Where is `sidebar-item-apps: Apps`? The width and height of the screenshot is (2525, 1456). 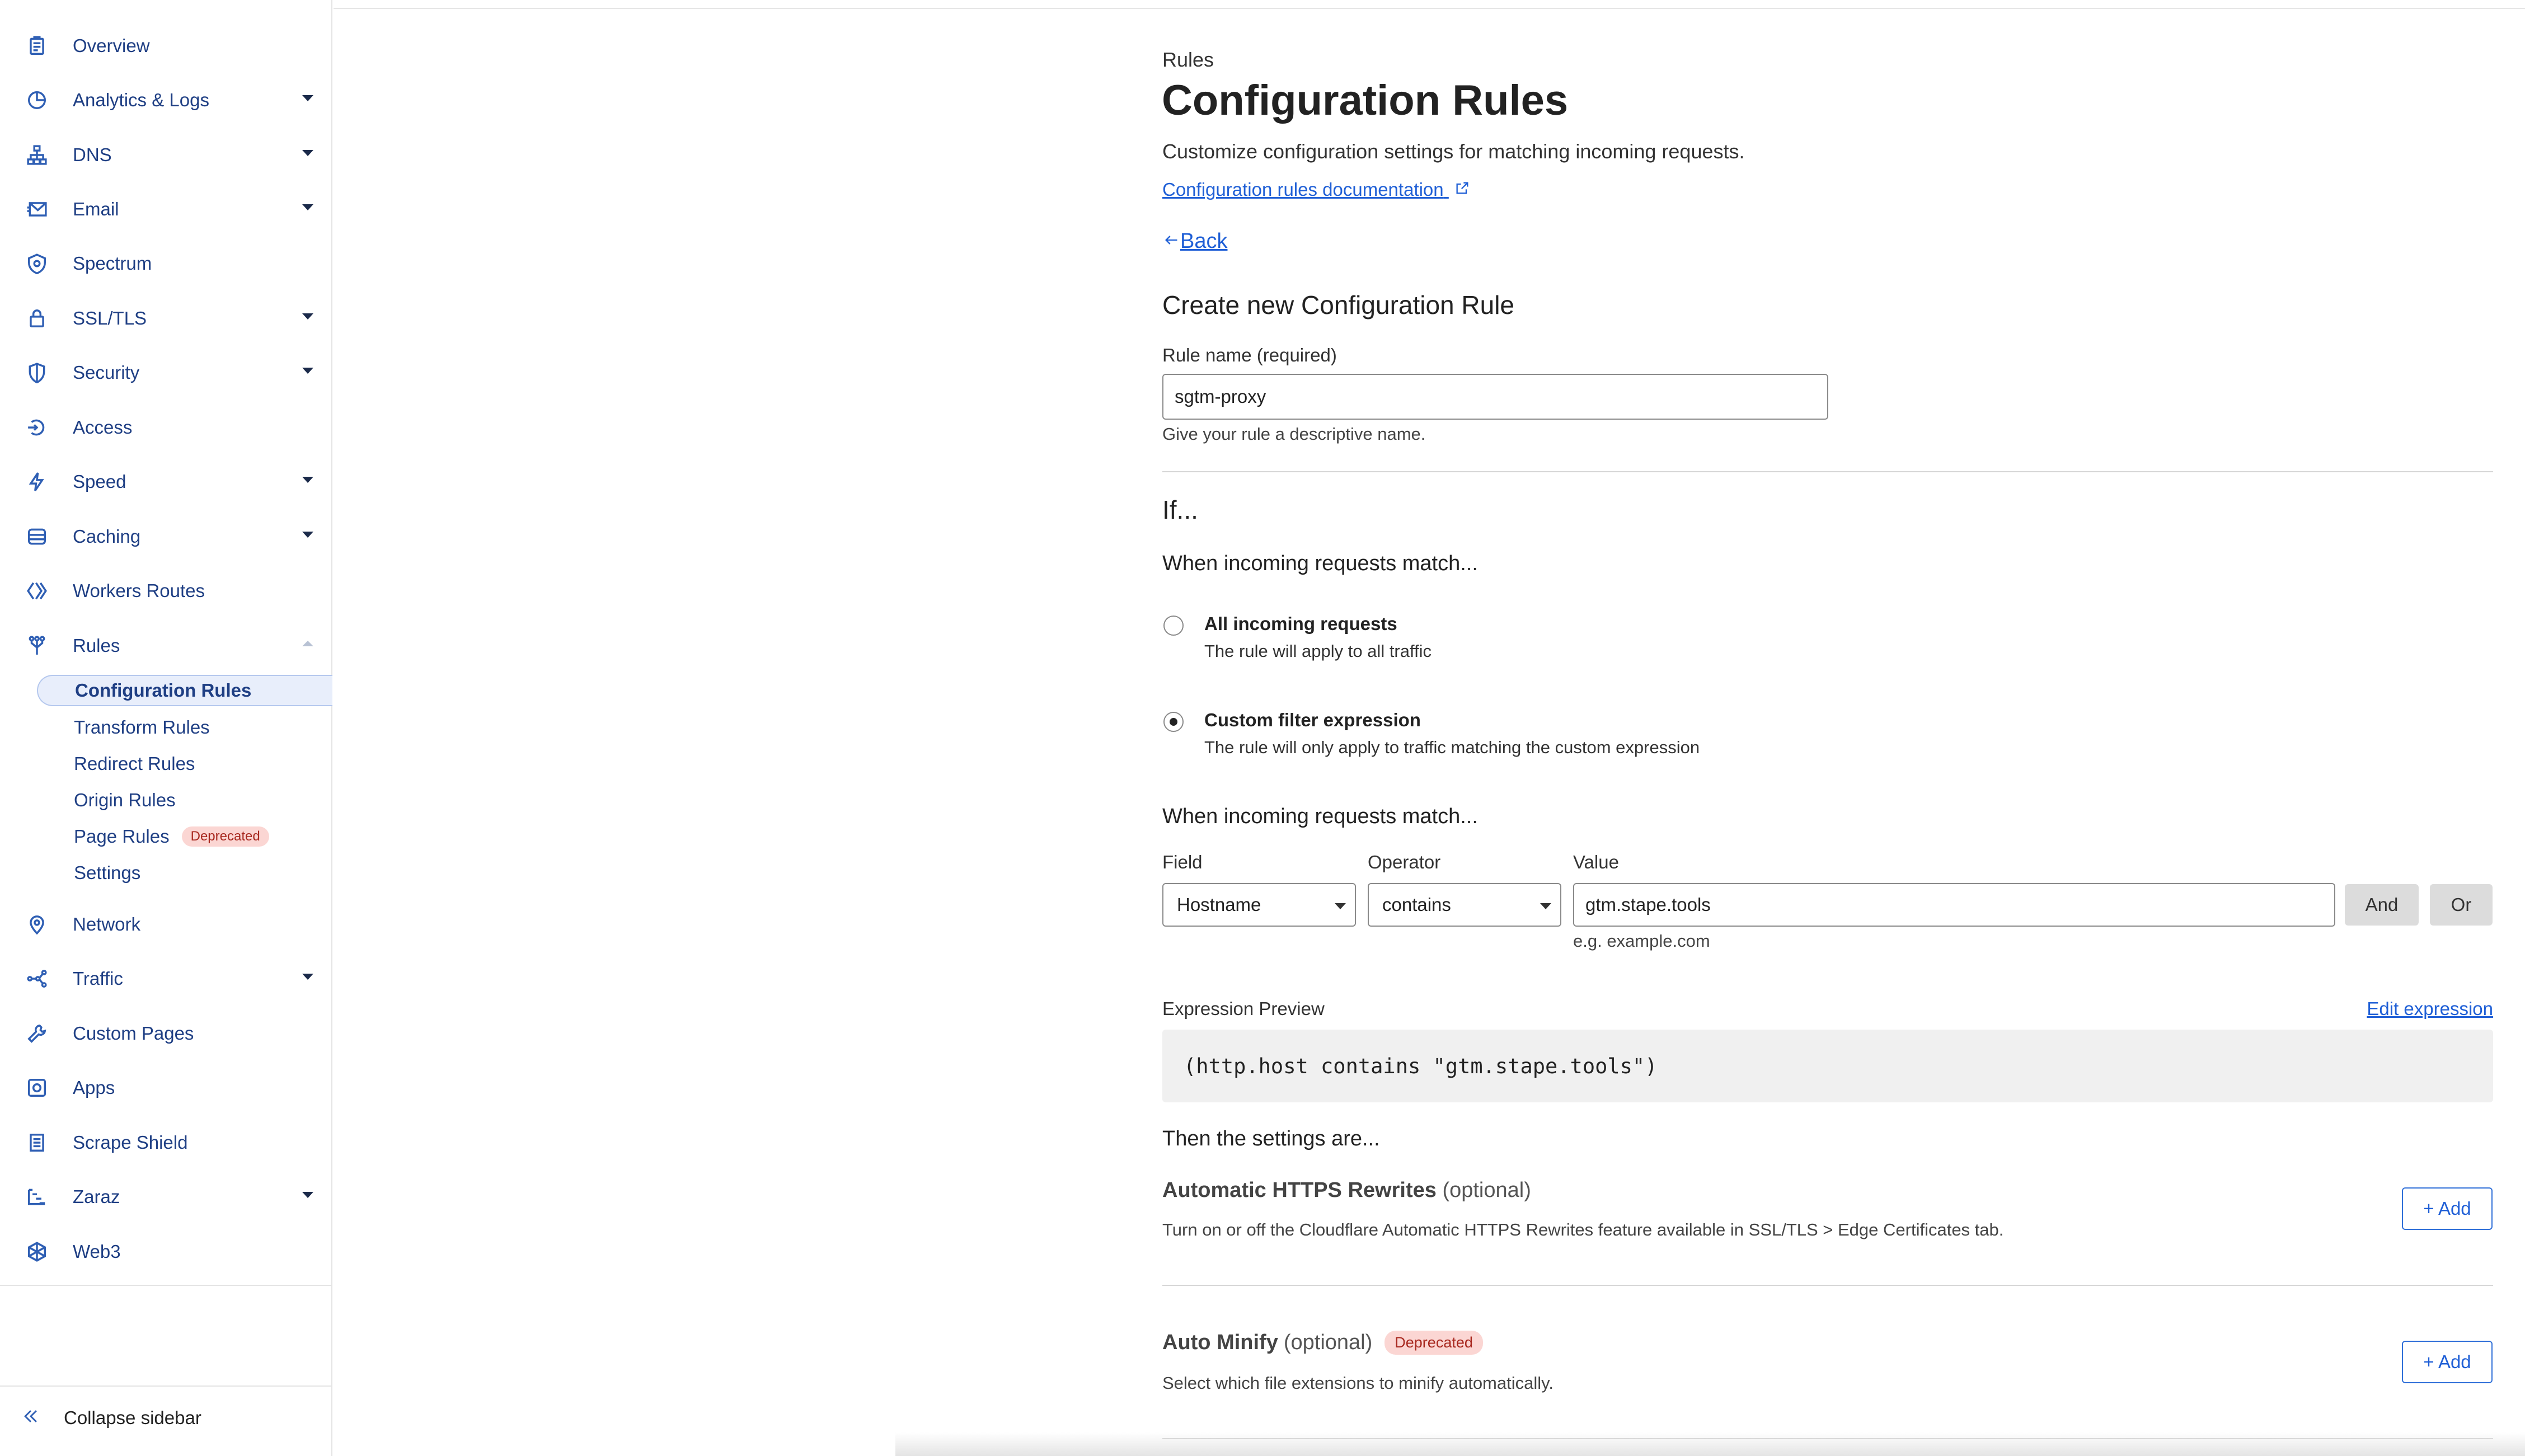 sidebar-item-apps: Apps is located at coordinates (166, 1087).